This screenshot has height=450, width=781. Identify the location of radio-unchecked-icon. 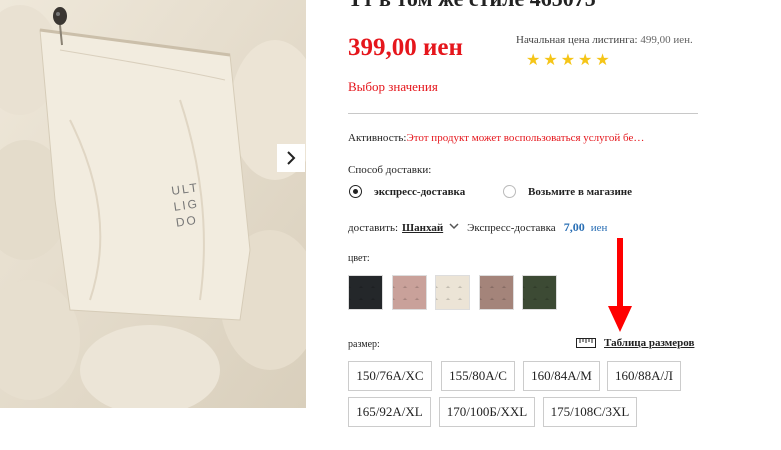
(509, 191).